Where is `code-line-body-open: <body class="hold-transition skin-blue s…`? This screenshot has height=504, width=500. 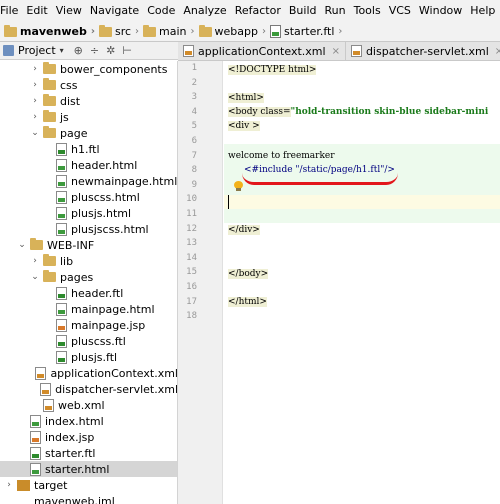 code-line-body-open: <body class="hold-transition skin-blue s… is located at coordinates (358, 112).